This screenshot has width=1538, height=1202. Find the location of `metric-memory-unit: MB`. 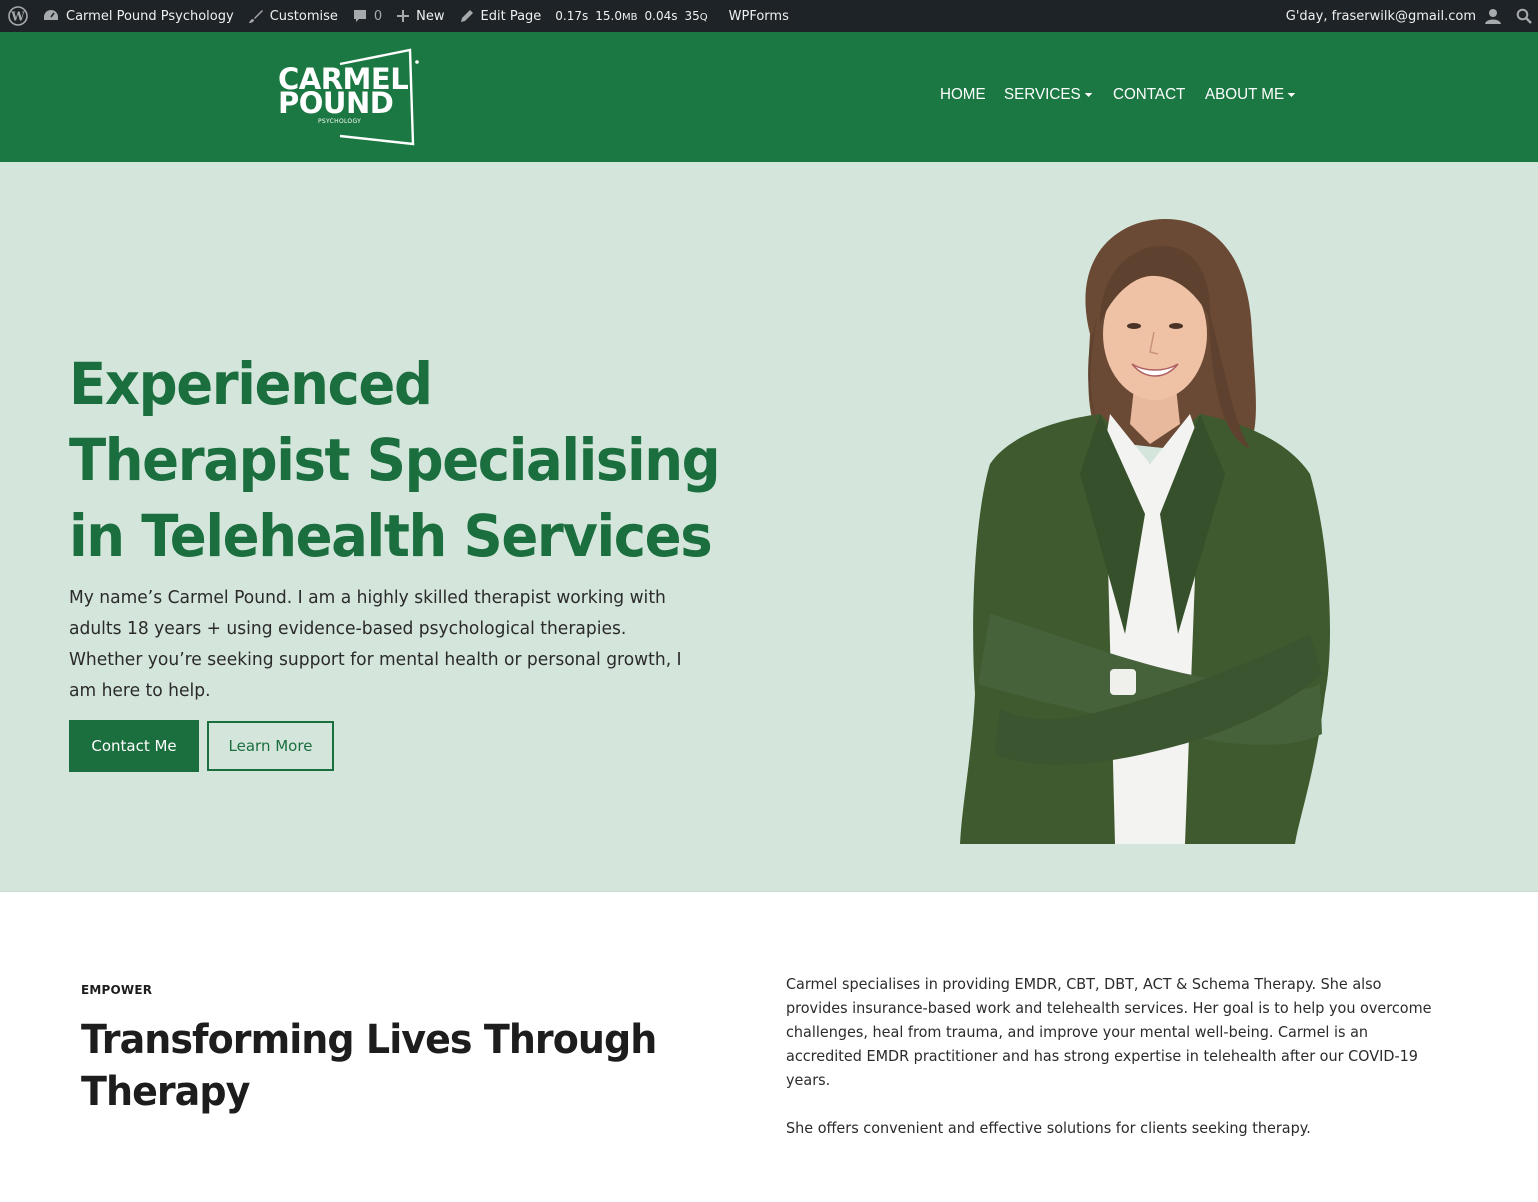

metric-memory-unit: MB is located at coordinates (630, 17).